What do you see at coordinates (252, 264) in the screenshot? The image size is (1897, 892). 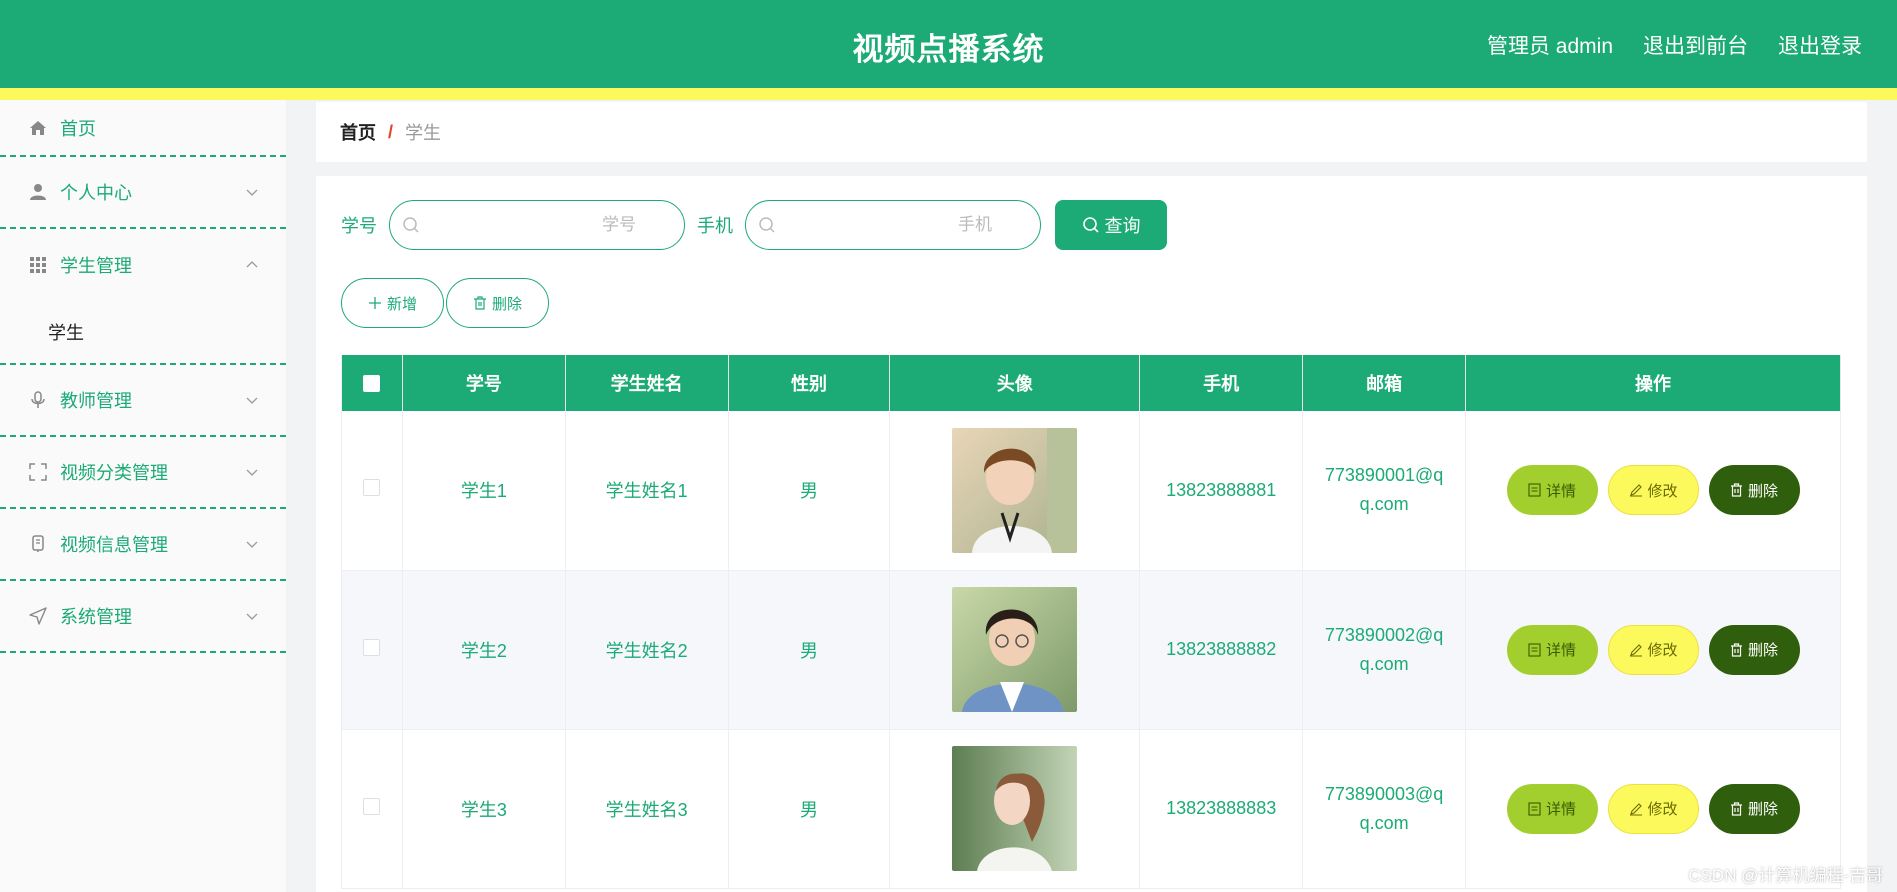 I see `chevron-up-icon` at bounding box center [252, 264].